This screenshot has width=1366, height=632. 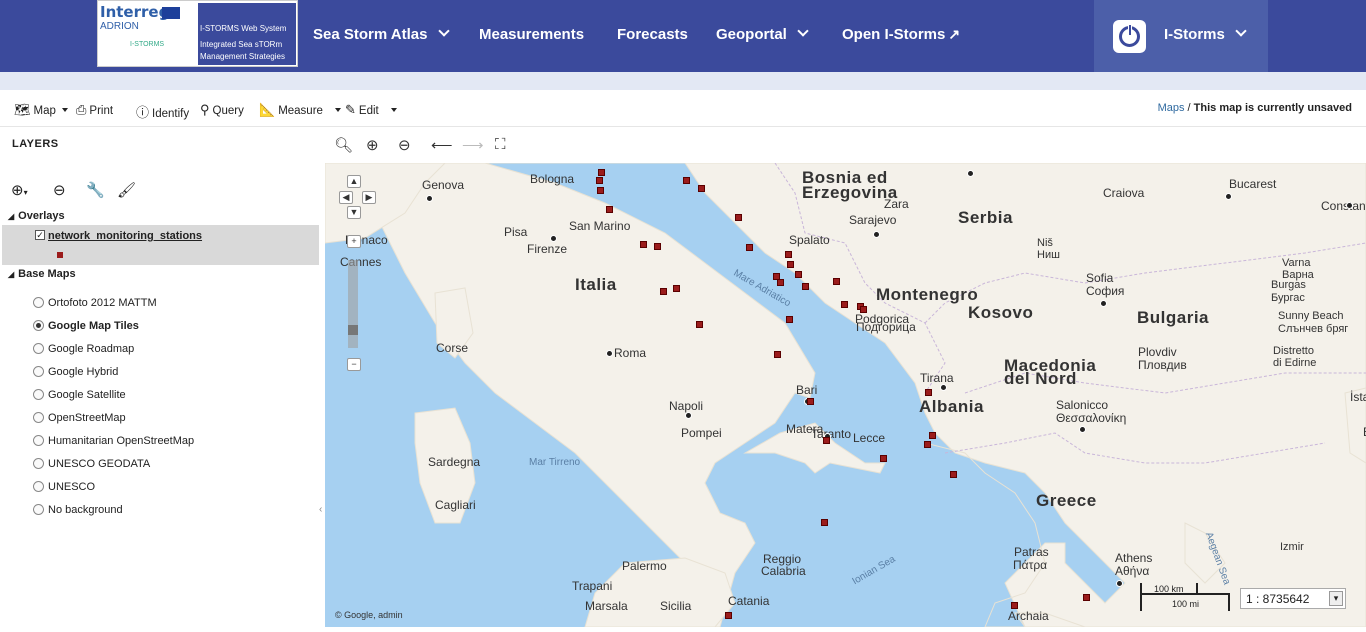 What do you see at coordinates (371, 110) in the screenshot?
I see `edit-button: ✎ Edit` at bounding box center [371, 110].